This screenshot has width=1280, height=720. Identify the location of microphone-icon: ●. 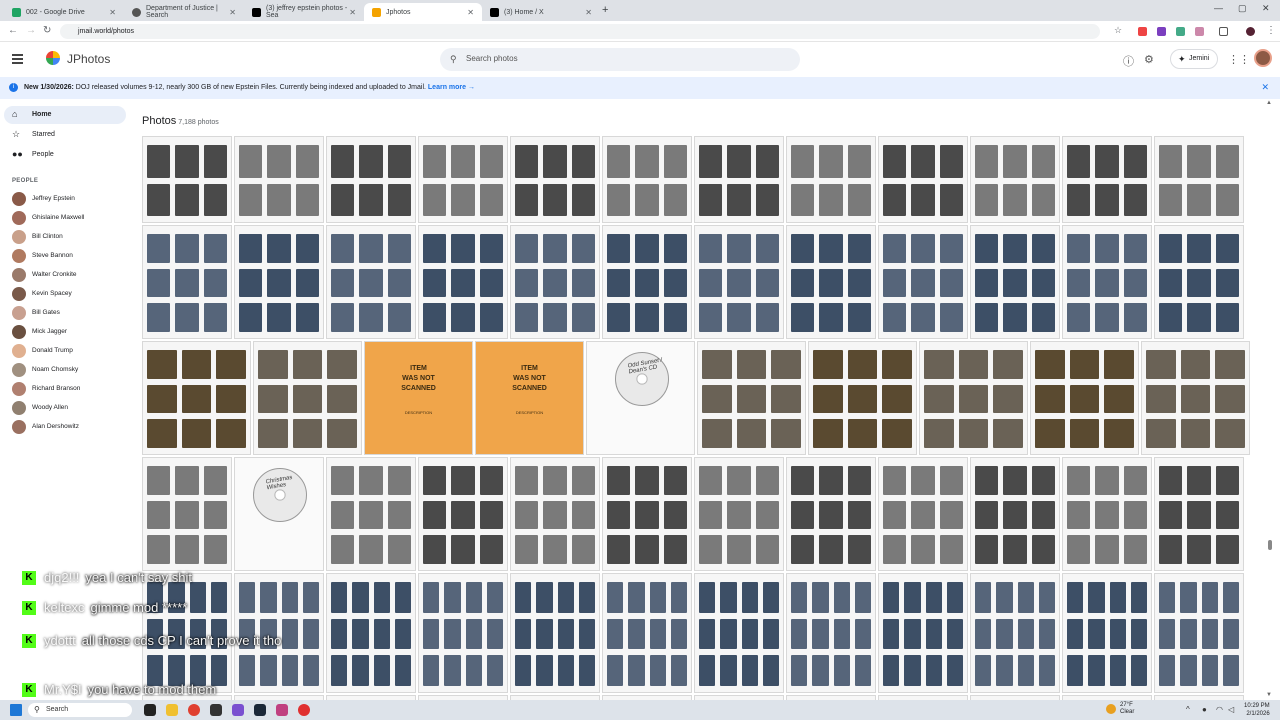
(1204, 709).